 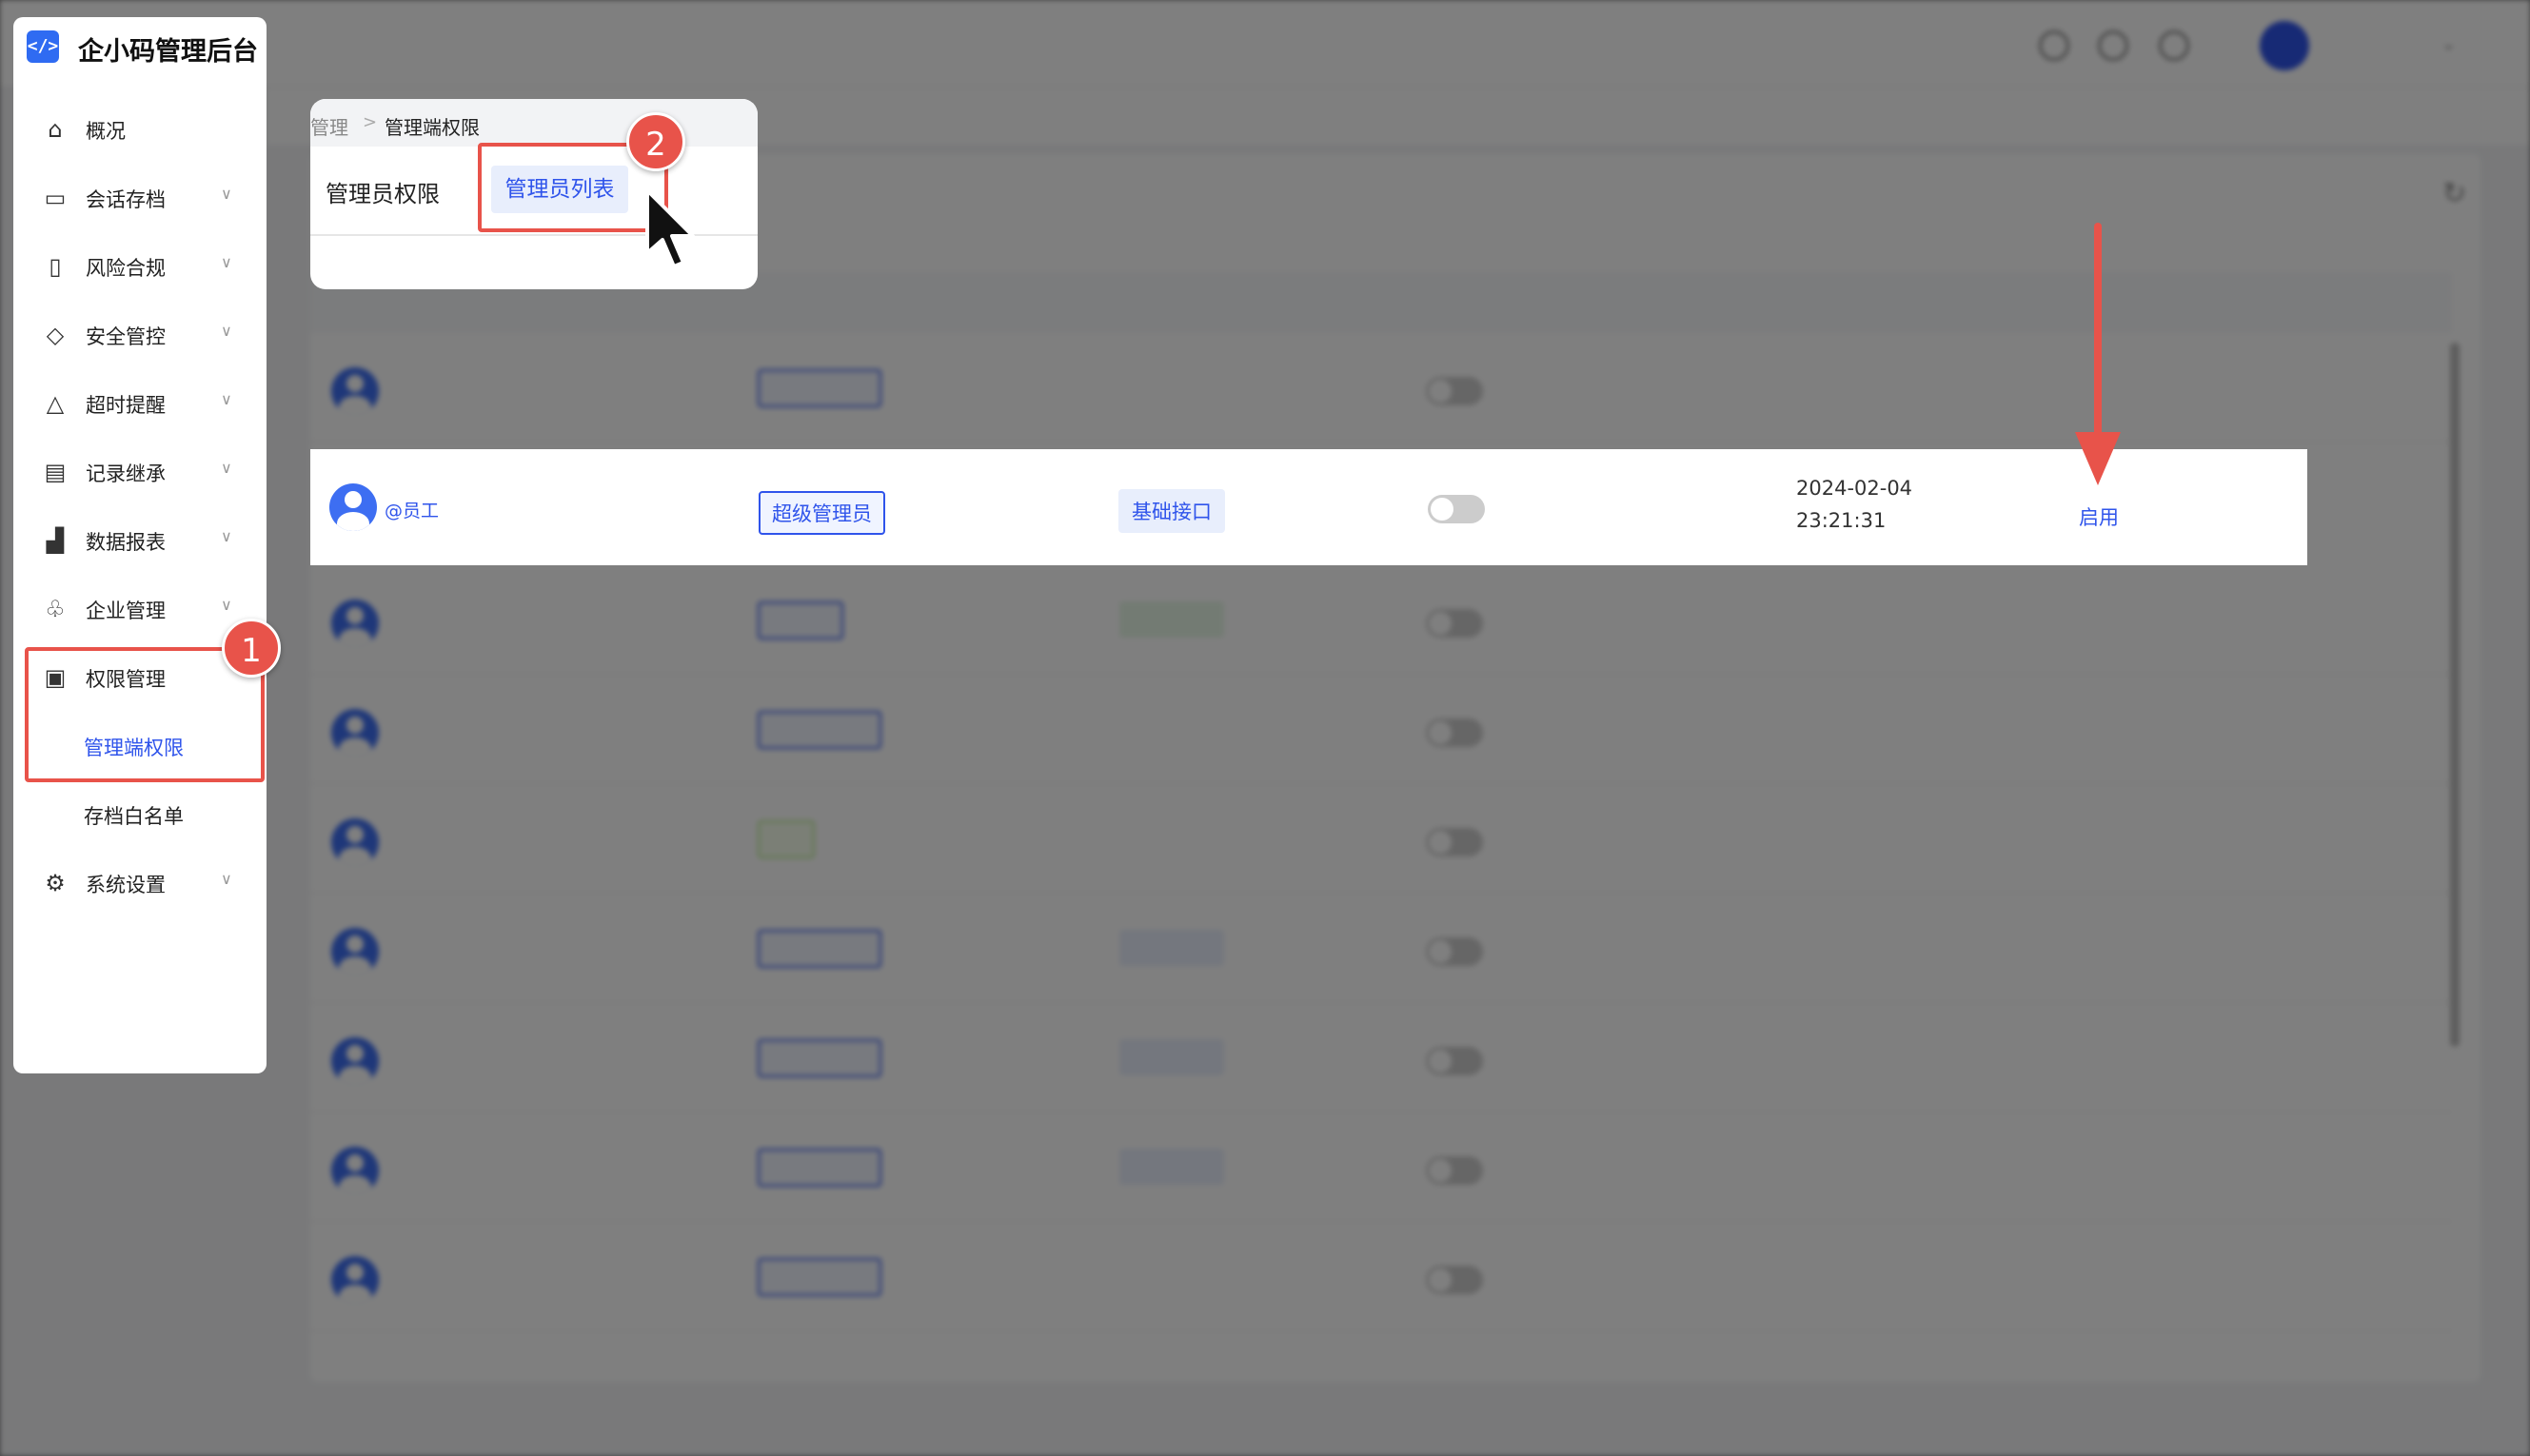 What do you see at coordinates (55, 472) in the screenshot?
I see `document-transfer-icon: ▤` at bounding box center [55, 472].